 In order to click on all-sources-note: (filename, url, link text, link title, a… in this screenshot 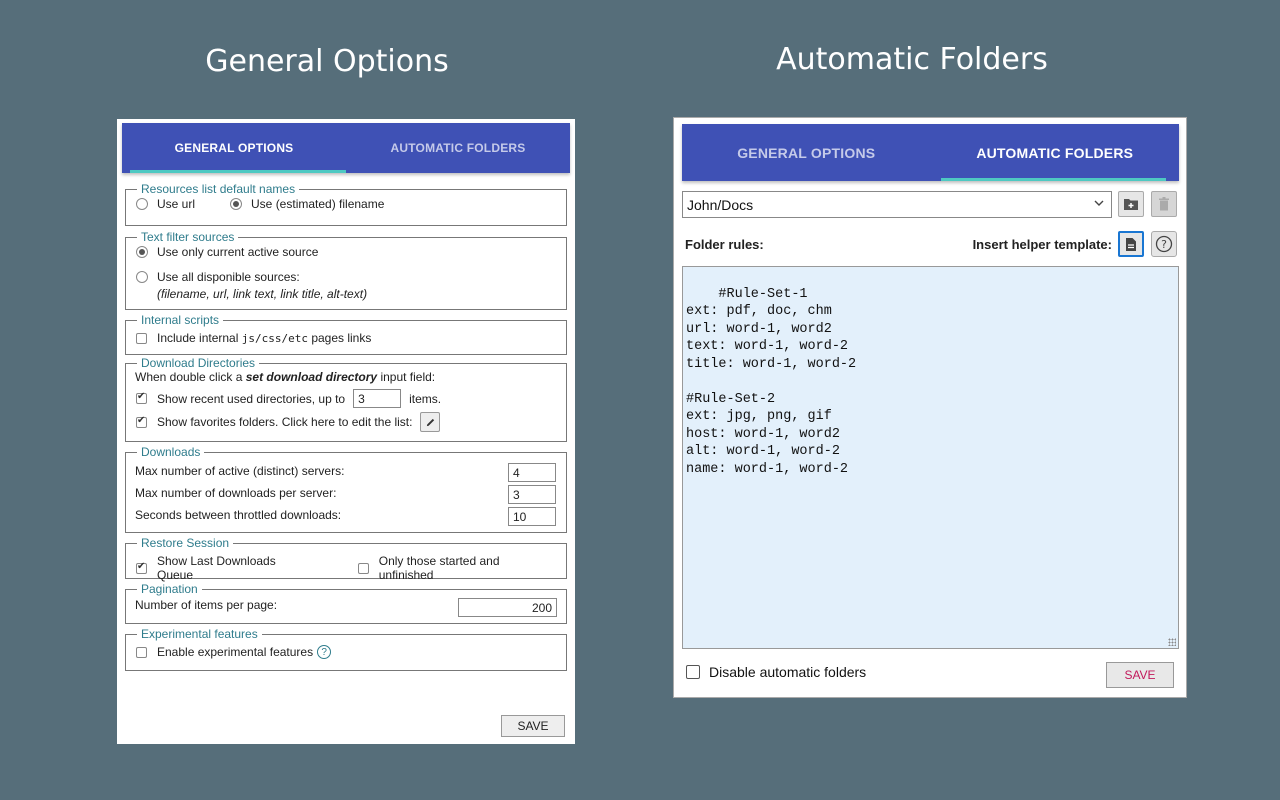, I will do `click(262, 294)`.